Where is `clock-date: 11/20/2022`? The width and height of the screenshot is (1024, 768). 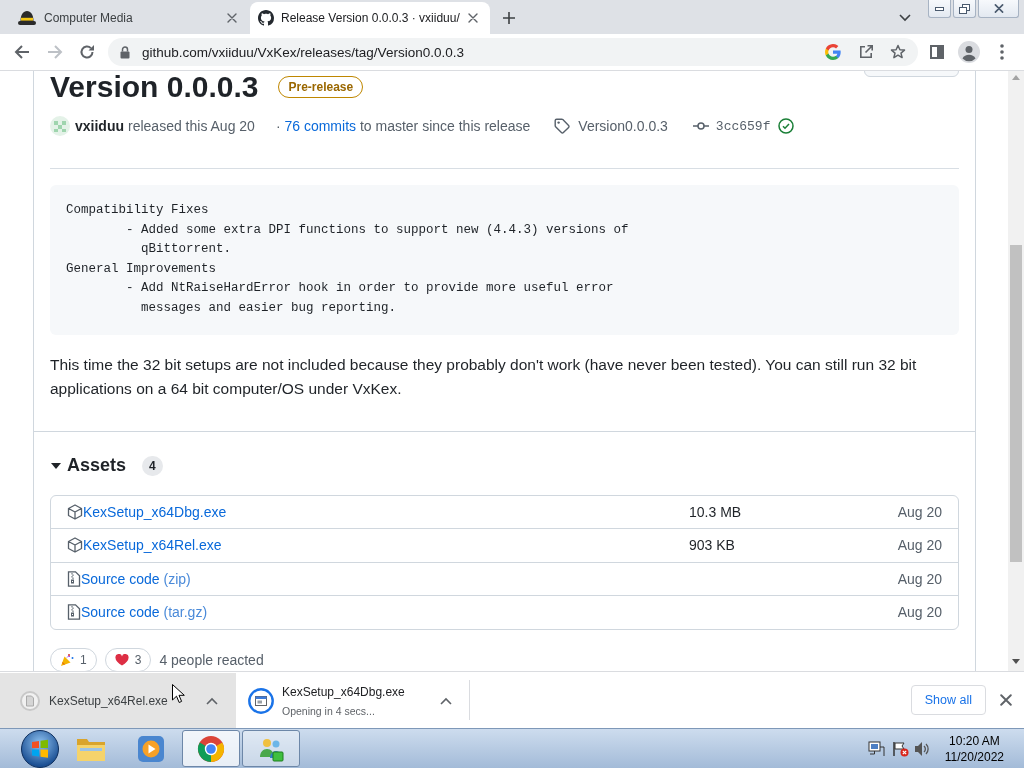 clock-date: 11/20/2022 is located at coordinates (974, 756).